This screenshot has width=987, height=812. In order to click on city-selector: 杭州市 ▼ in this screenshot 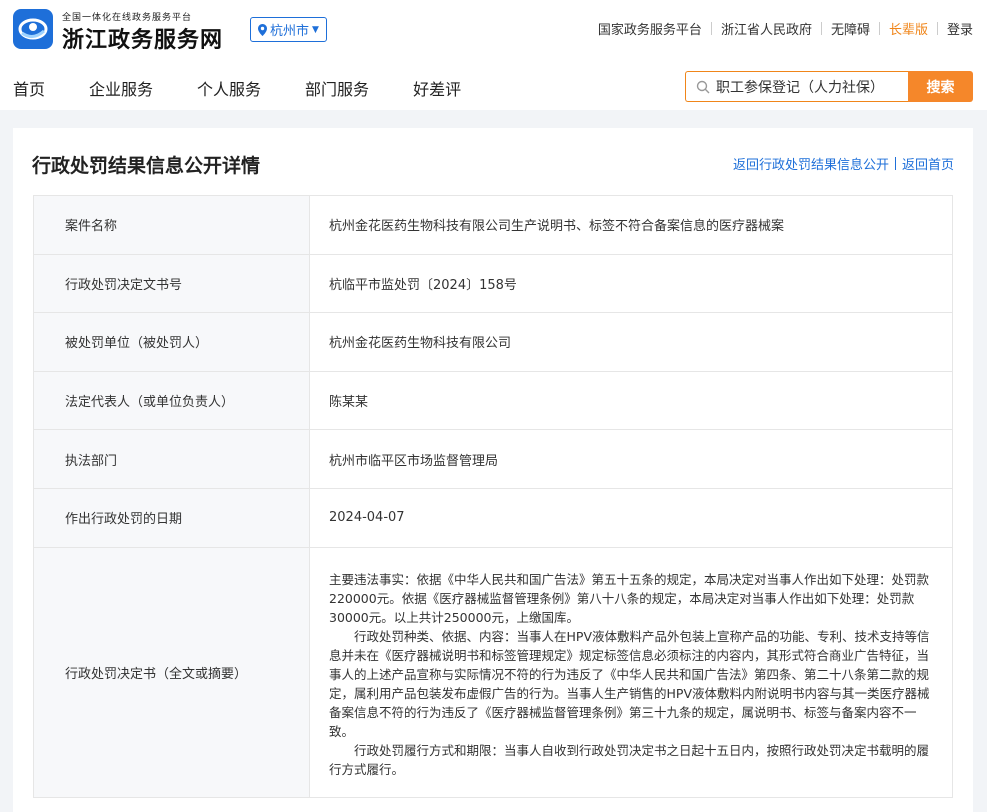, I will do `click(288, 29)`.